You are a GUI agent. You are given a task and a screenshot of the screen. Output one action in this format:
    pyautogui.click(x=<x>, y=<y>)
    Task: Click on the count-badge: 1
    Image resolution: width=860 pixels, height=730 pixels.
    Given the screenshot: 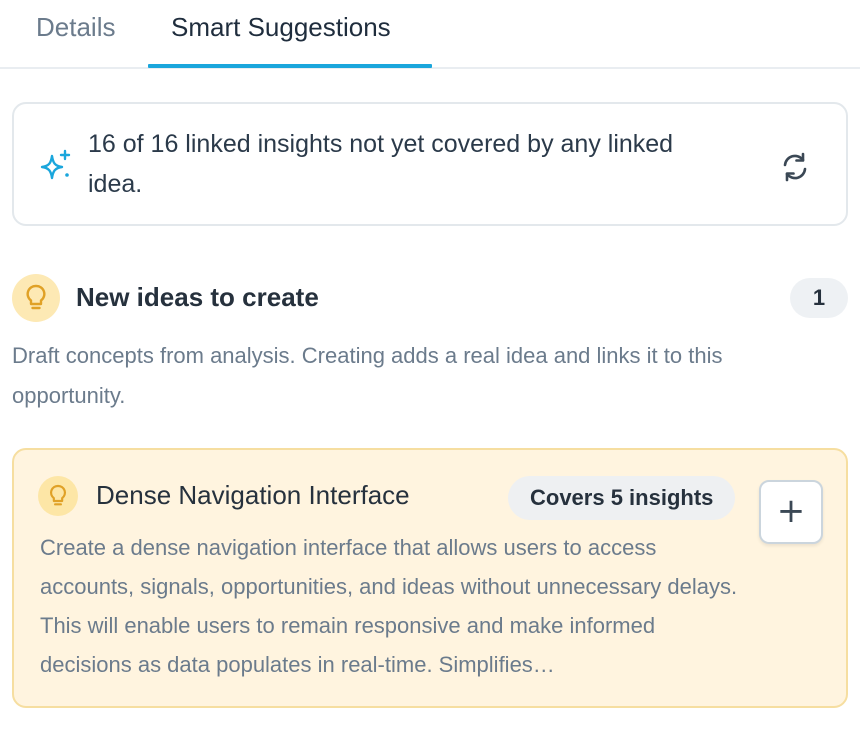 What is the action you would take?
    pyautogui.click(x=819, y=298)
    